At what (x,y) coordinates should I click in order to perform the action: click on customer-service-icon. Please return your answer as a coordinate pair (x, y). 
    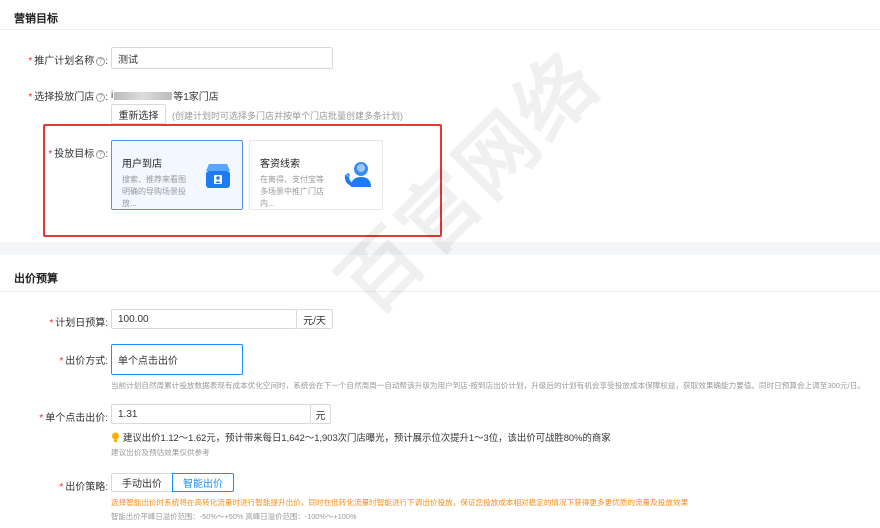
    Looking at the image, I should click on (357, 174).